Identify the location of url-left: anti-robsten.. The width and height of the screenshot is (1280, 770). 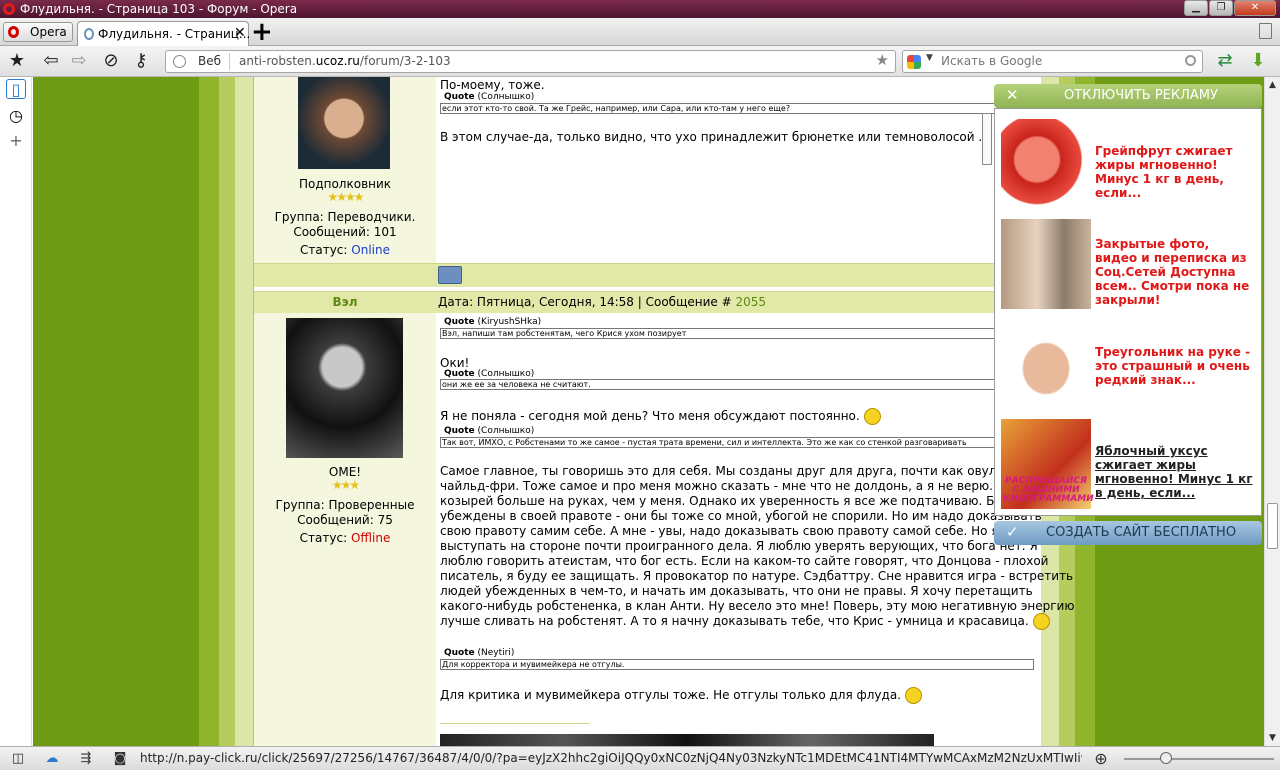
(277, 61).